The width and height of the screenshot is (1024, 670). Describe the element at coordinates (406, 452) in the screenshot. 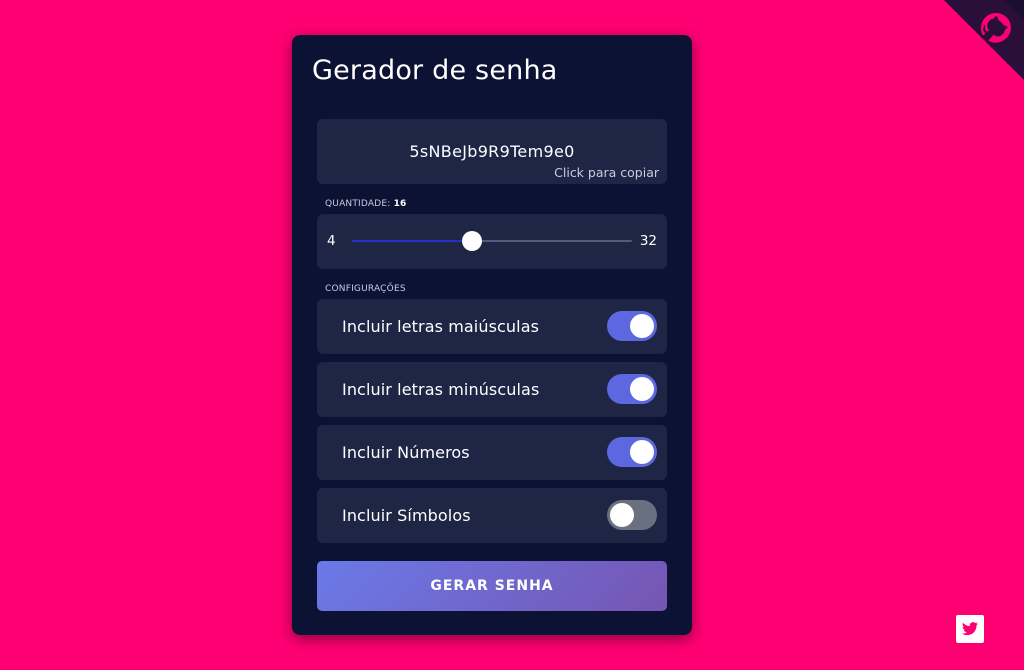

I see `option-label: Incluir Números` at that location.